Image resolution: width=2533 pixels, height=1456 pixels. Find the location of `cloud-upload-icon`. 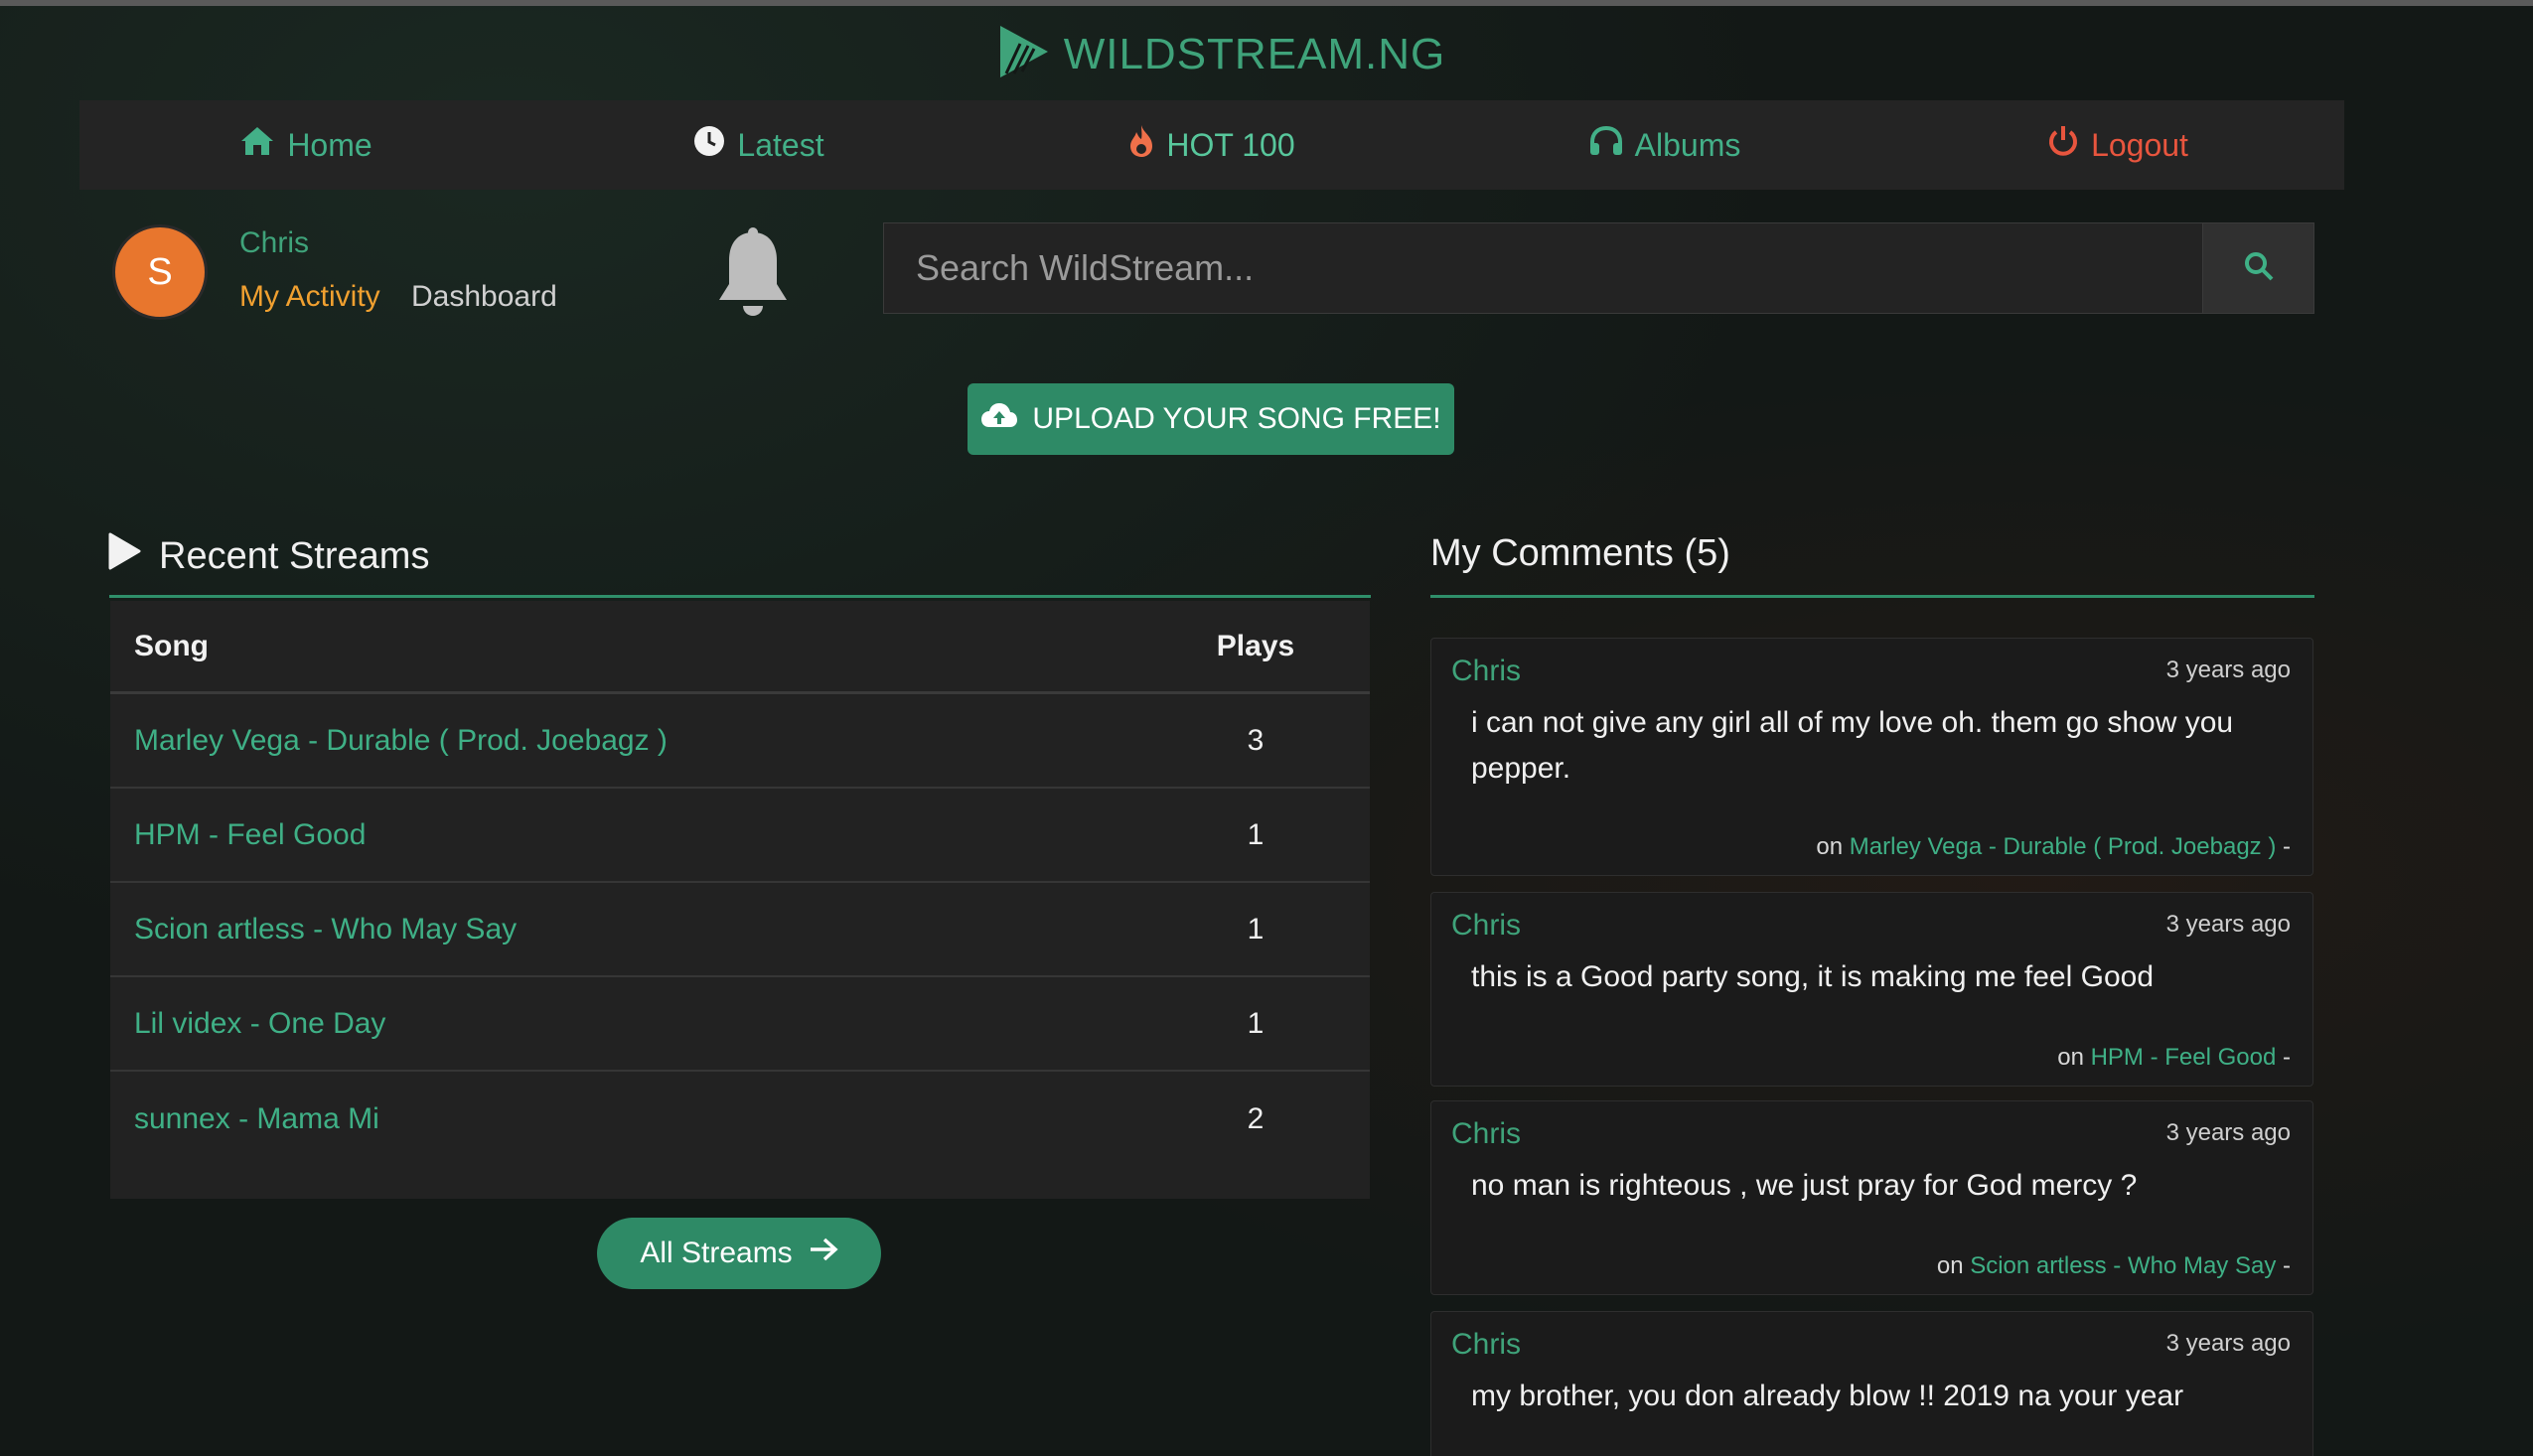

cloud-upload-icon is located at coordinates (999, 419).